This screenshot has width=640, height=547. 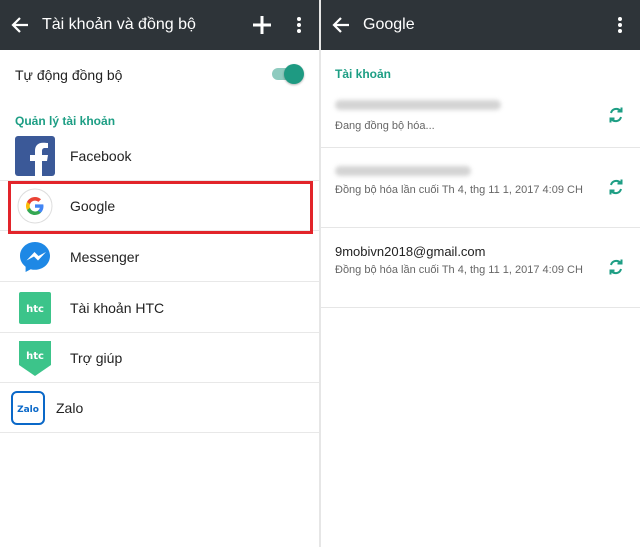 I want to click on account-row-htc: htc Tài khoản HTC, so click(x=159, y=308).